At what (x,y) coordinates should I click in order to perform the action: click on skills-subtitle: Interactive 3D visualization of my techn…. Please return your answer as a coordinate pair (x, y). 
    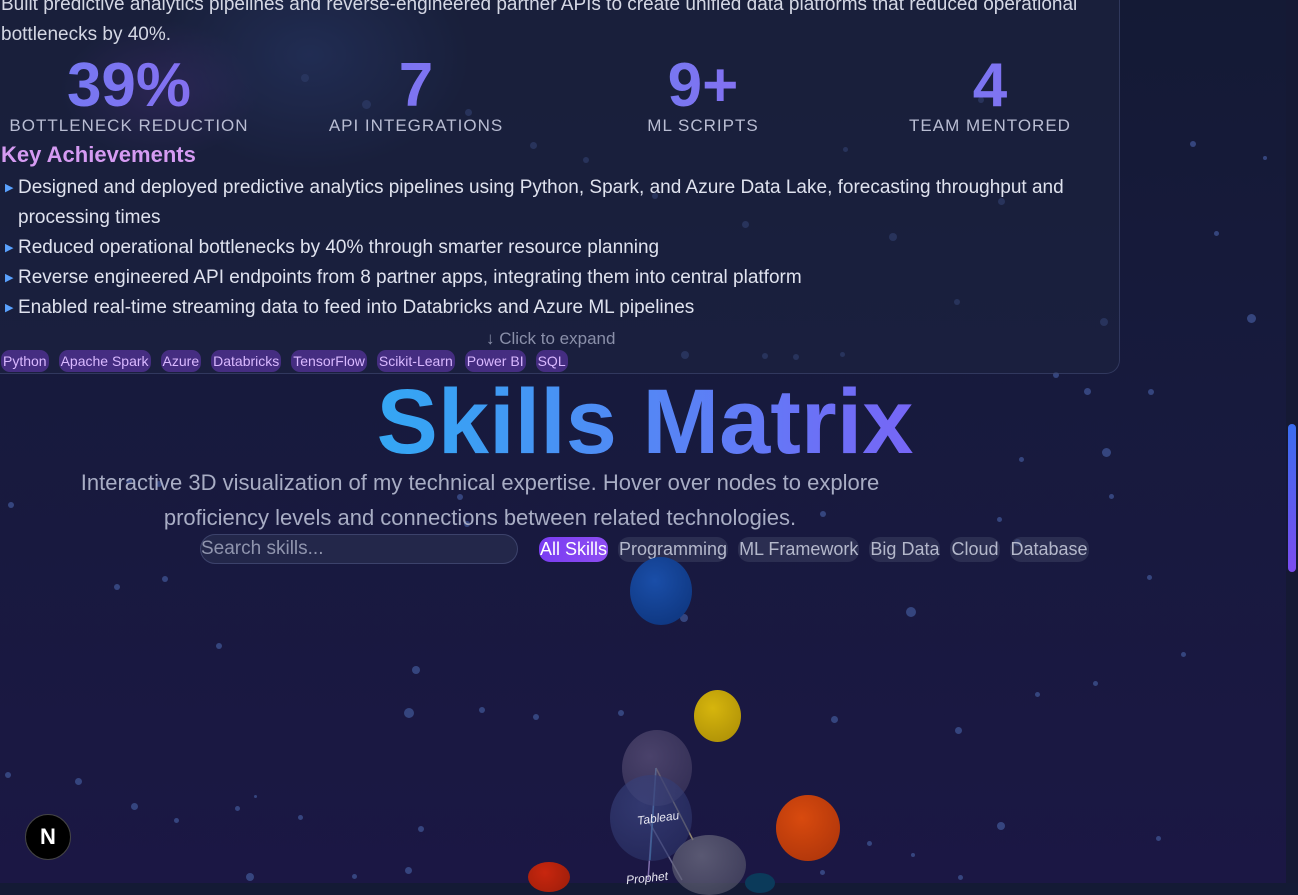
    Looking at the image, I should click on (480, 500).